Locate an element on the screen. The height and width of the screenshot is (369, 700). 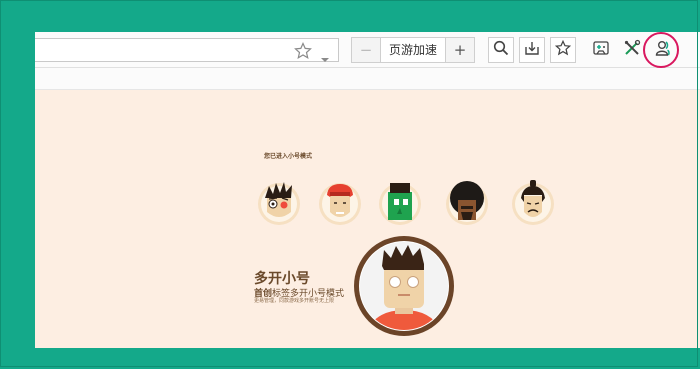
gamepad-icon is located at coordinates (601, 50).